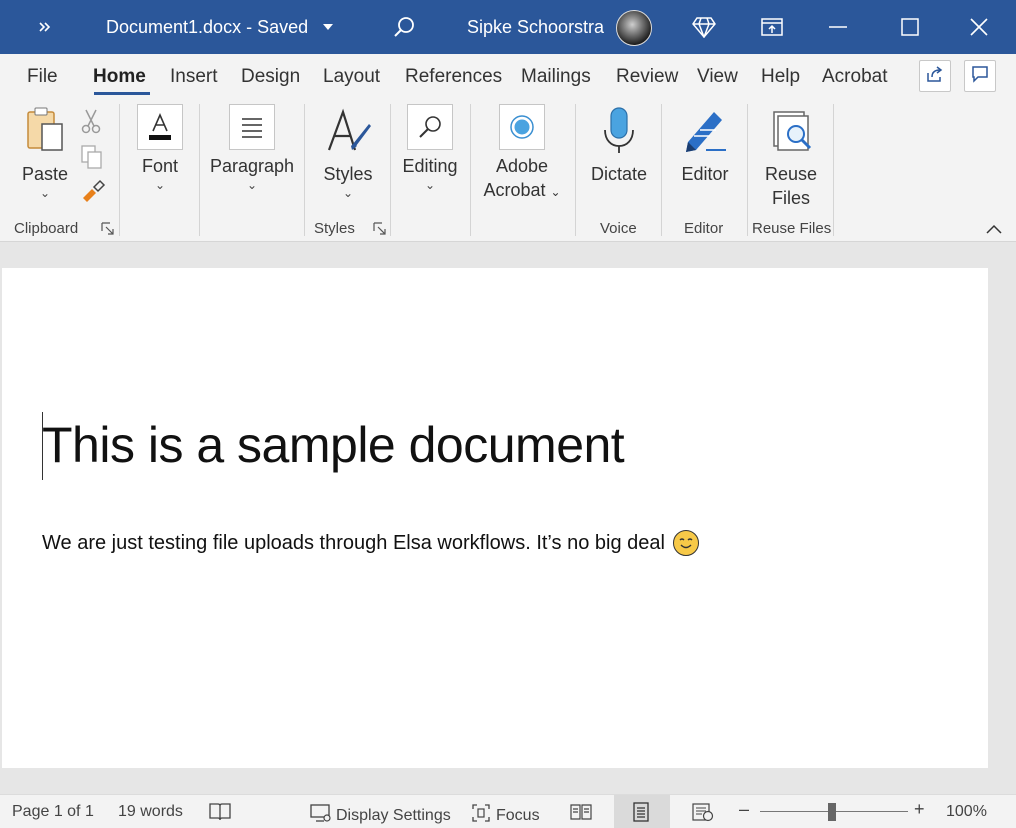 This screenshot has height=828, width=1016. What do you see at coordinates (641, 812) in the screenshot?
I see `print-layout-icon` at bounding box center [641, 812].